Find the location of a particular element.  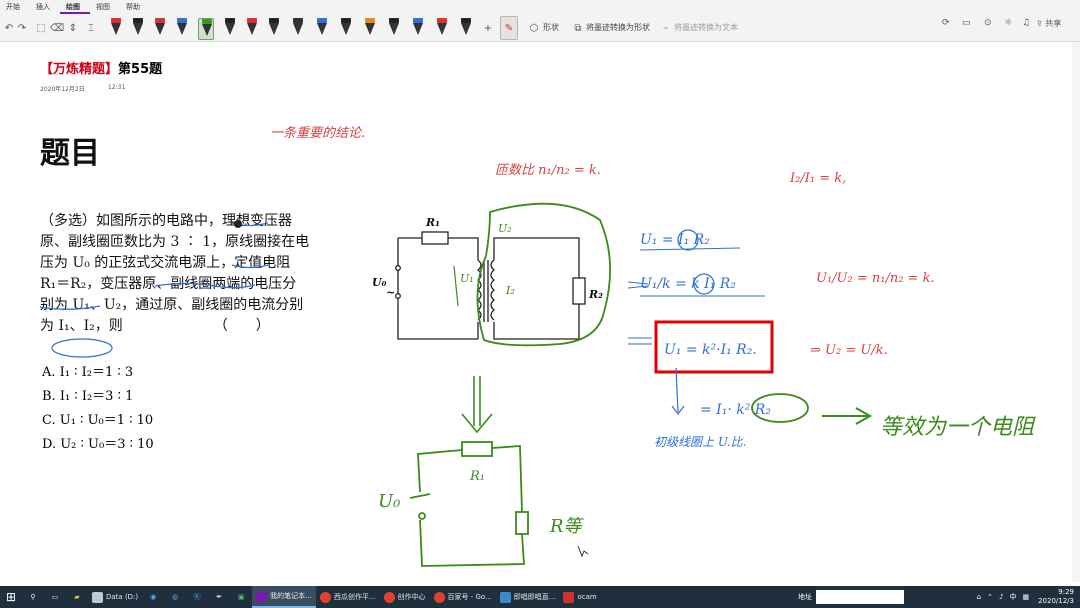

taskbar-creator-label: 创作中心 is located at coordinates (411, 597).